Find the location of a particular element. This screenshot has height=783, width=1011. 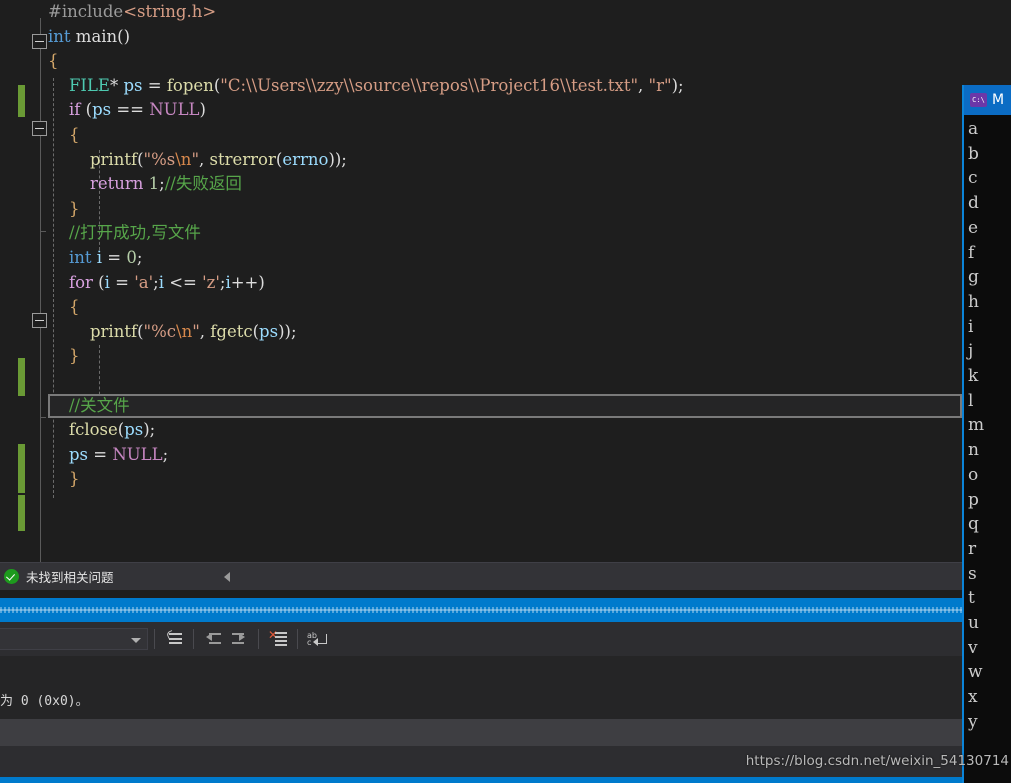

word-wrap-button: ab c is located at coordinates (317, 639).